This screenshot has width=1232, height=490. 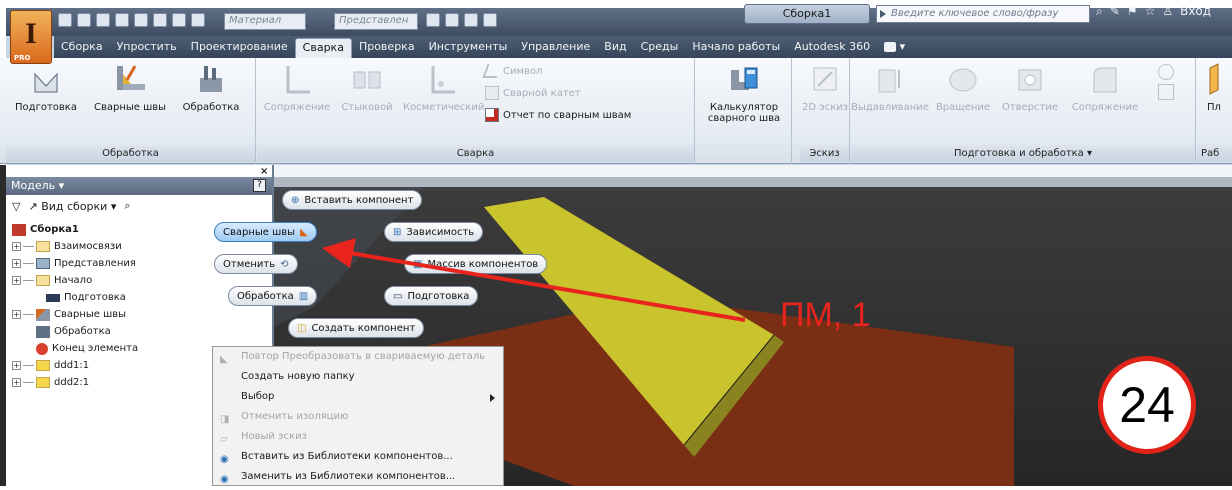 I want to click on help-search-input: Введите ключевое слово/фразу, so click(x=983, y=14).